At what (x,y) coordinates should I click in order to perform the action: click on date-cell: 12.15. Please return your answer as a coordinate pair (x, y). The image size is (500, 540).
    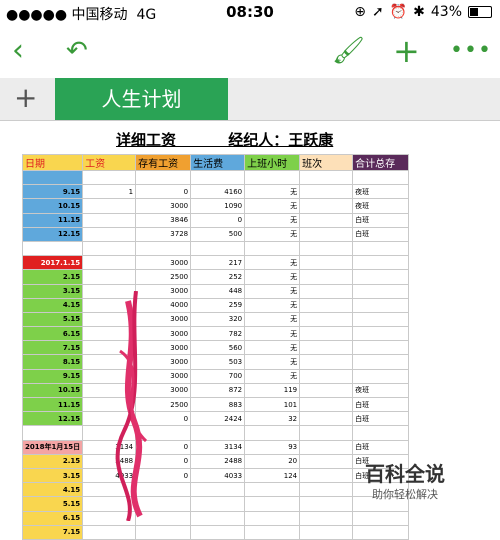
    Looking at the image, I should click on (52, 234).